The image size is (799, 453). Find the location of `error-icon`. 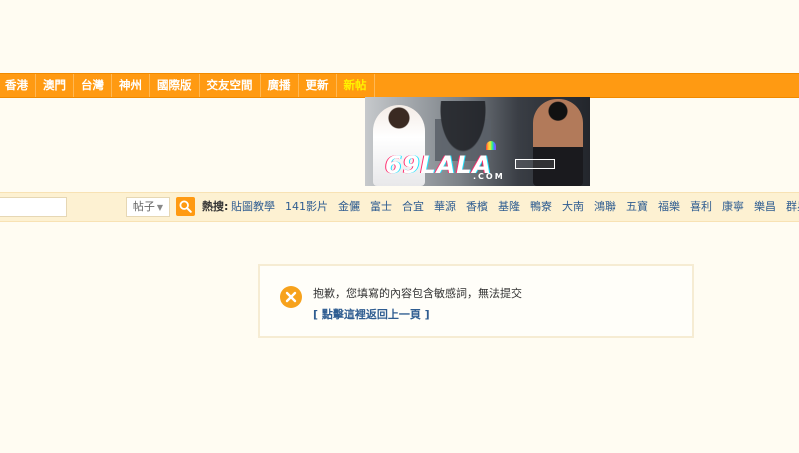

error-icon is located at coordinates (291, 297).